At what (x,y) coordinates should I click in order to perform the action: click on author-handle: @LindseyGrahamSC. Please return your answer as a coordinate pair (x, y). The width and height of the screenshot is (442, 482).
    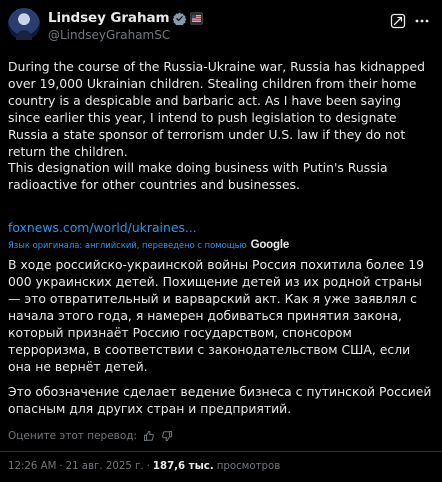
    Looking at the image, I should click on (109, 35).